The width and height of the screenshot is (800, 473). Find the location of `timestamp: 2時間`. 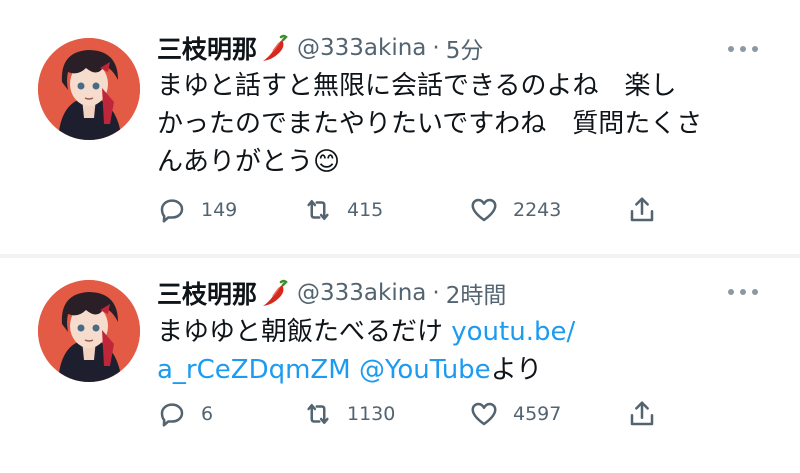

timestamp: 2時間 is located at coordinates (476, 293).